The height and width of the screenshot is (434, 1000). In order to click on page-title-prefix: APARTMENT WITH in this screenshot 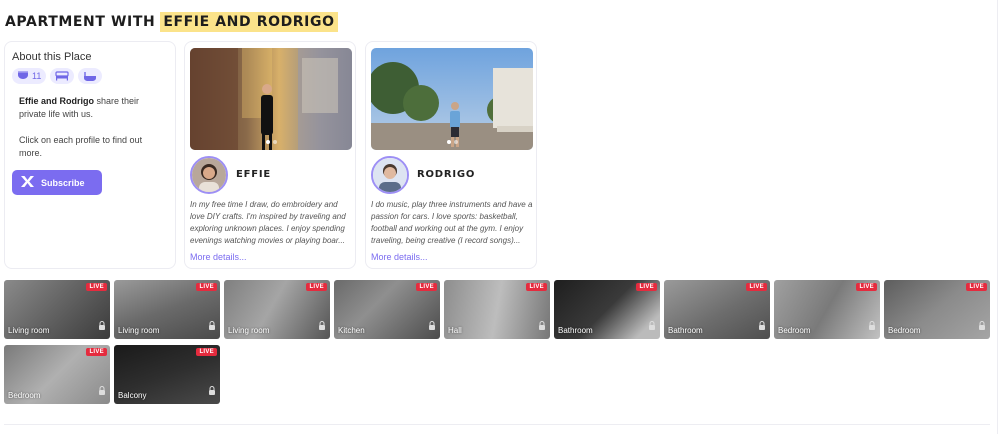, I will do `click(80, 22)`.